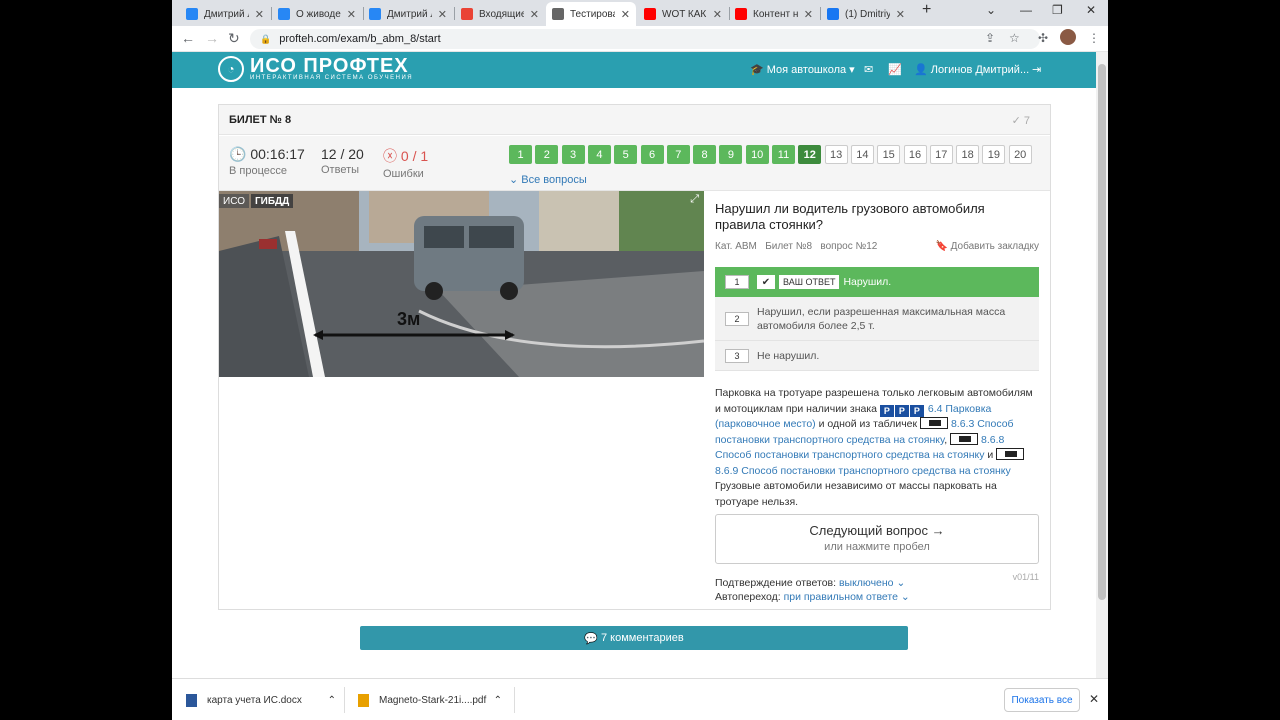  What do you see at coordinates (964, 438) in the screenshot?
I see `plate-sign-icon` at bounding box center [964, 438].